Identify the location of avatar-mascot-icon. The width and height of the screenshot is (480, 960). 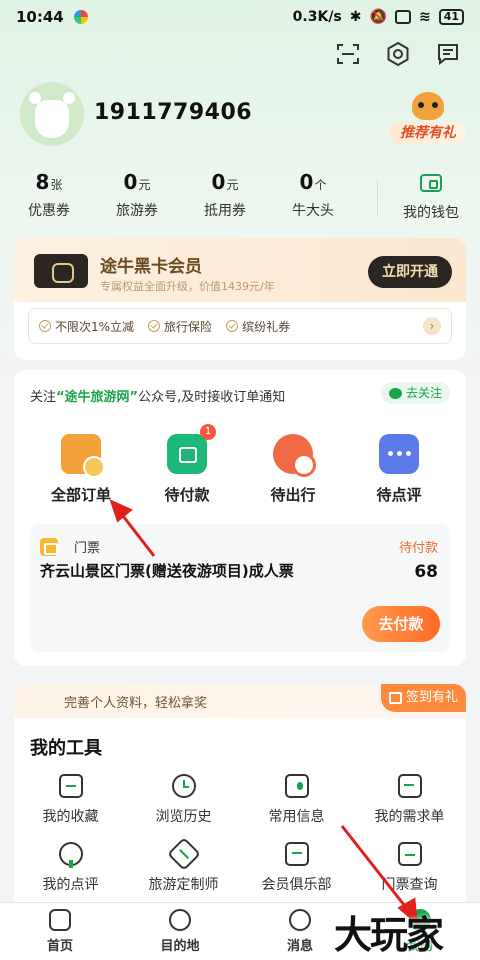
(52, 115).